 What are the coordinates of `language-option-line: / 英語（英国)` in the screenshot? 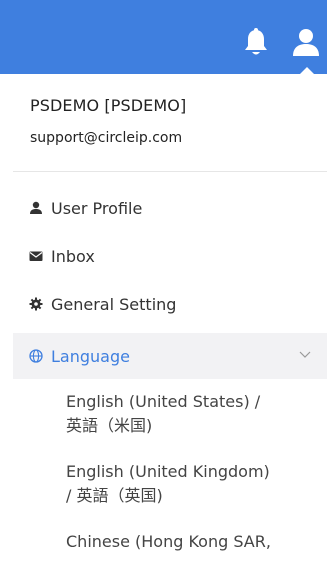 It's located at (114, 495).